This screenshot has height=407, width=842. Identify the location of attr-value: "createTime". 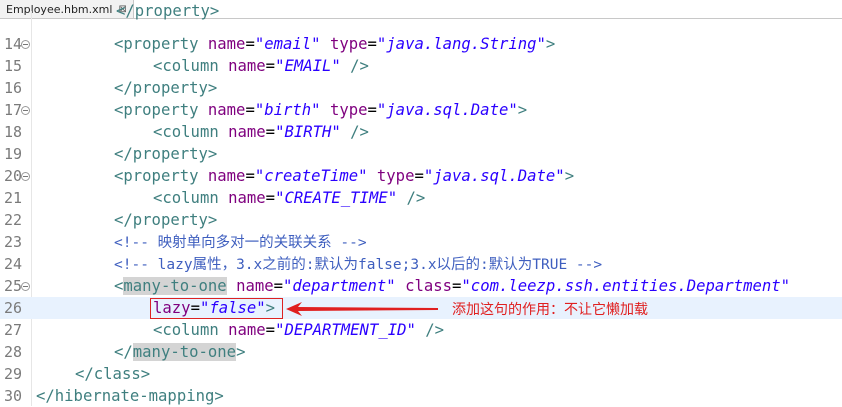
(311, 176).